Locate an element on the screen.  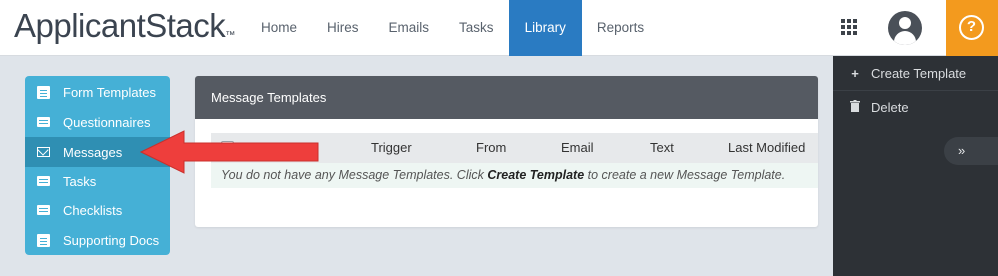
create-template-hint: Create Template is located at coordinates (536, 175).